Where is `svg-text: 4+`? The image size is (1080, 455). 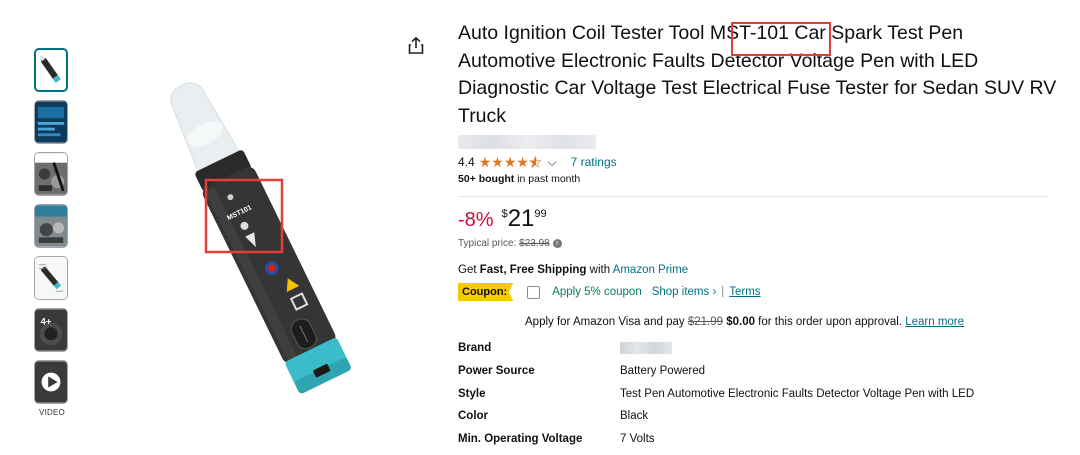
svg-text: 4+ is located at coordinates (46, 320).